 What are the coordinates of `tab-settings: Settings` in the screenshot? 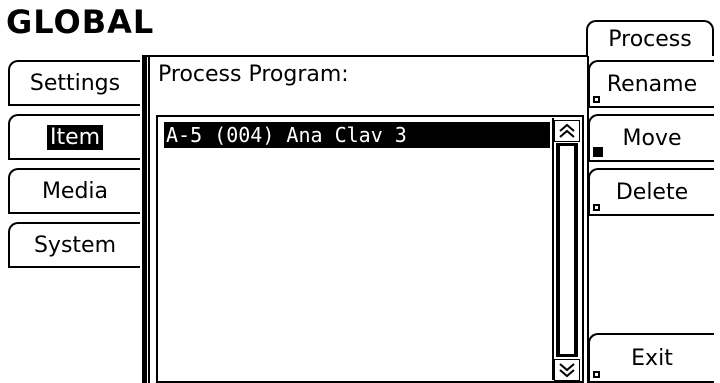 It's located at (74, 83).